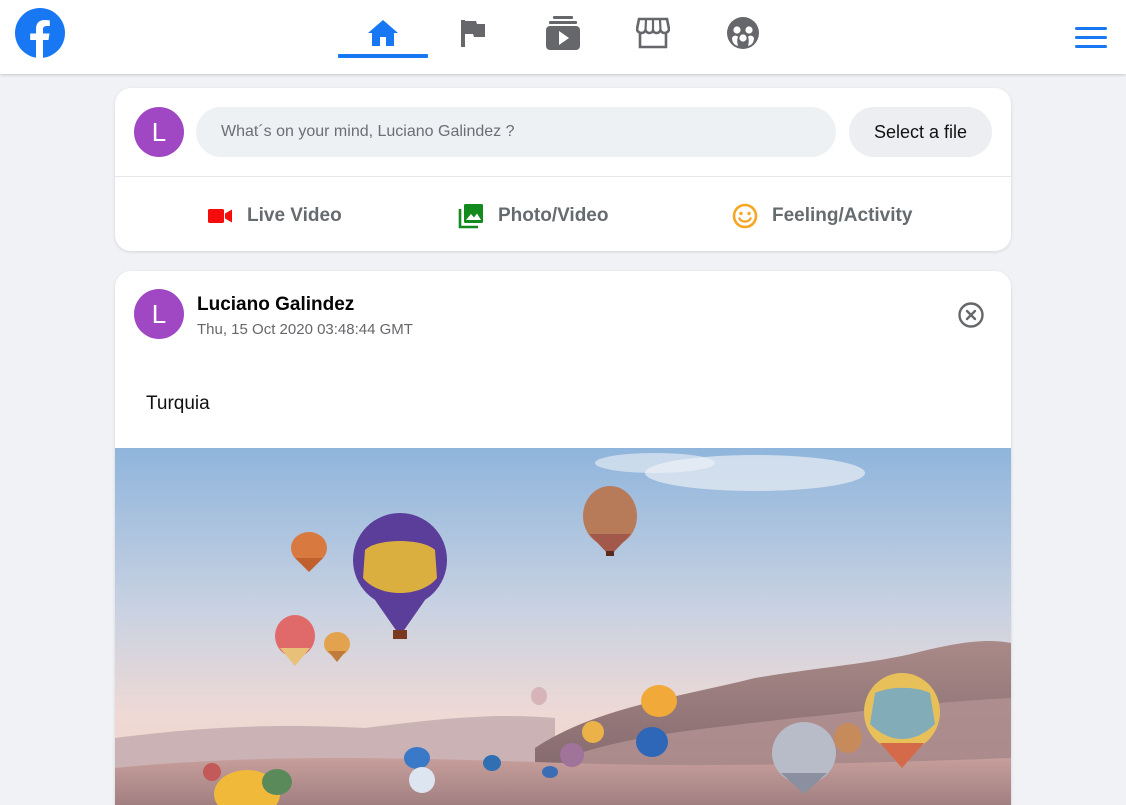  I want to click on post-text: Turquia, so click(178, 403).